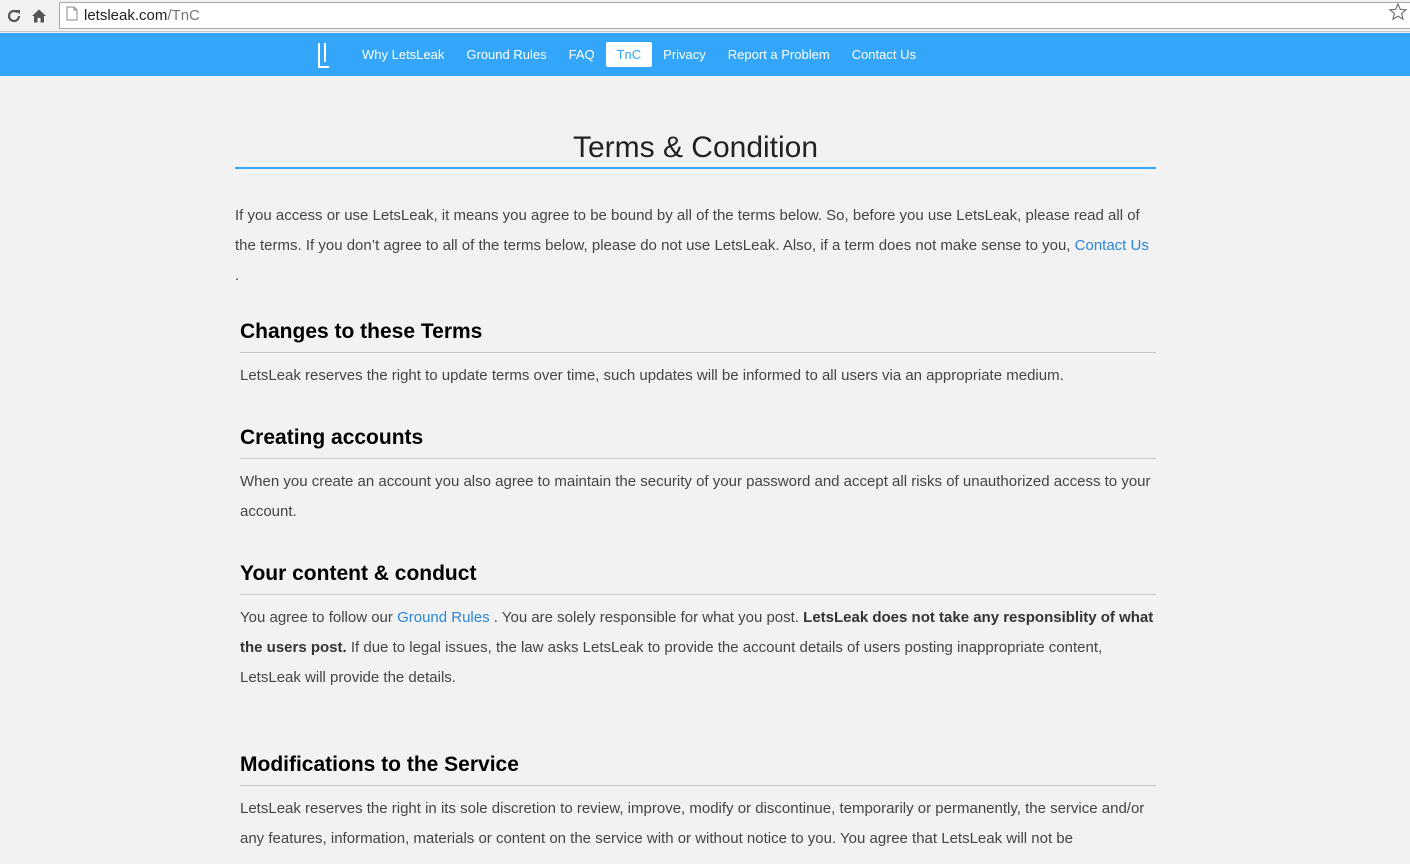 The height and width of the screenshot is (864, 1410). I want to click on ground-rules-link: Ground Rules, so click(443, 617).